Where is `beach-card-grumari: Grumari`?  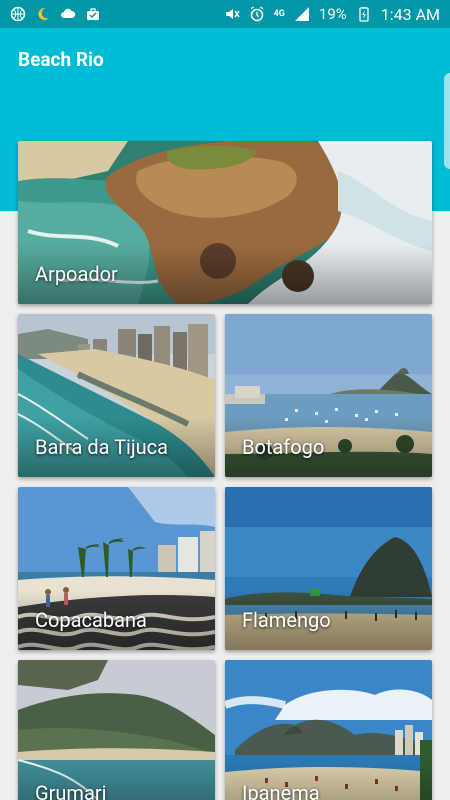
beach-card-grumari: Grumari is located at coordinates (116, 730).